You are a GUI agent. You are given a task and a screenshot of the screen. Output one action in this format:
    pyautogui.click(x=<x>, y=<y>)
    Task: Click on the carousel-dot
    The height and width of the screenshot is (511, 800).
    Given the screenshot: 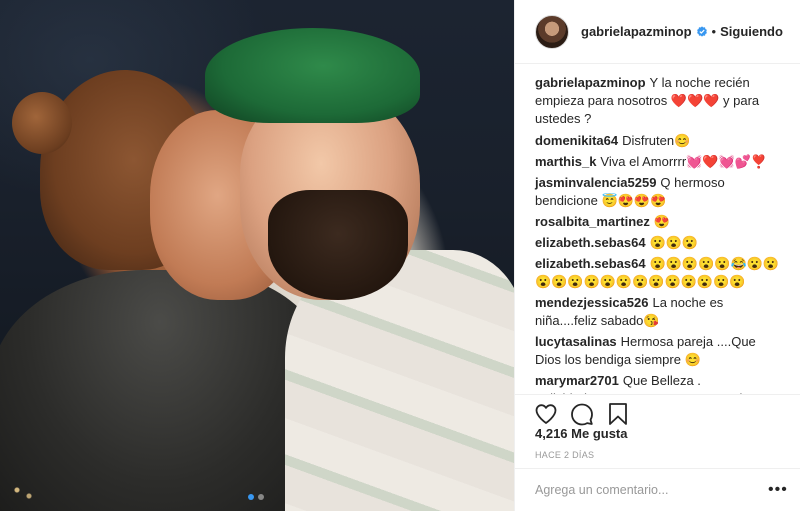 What is the action you would take?
    pyautogui.click(x=261, y=497)
    